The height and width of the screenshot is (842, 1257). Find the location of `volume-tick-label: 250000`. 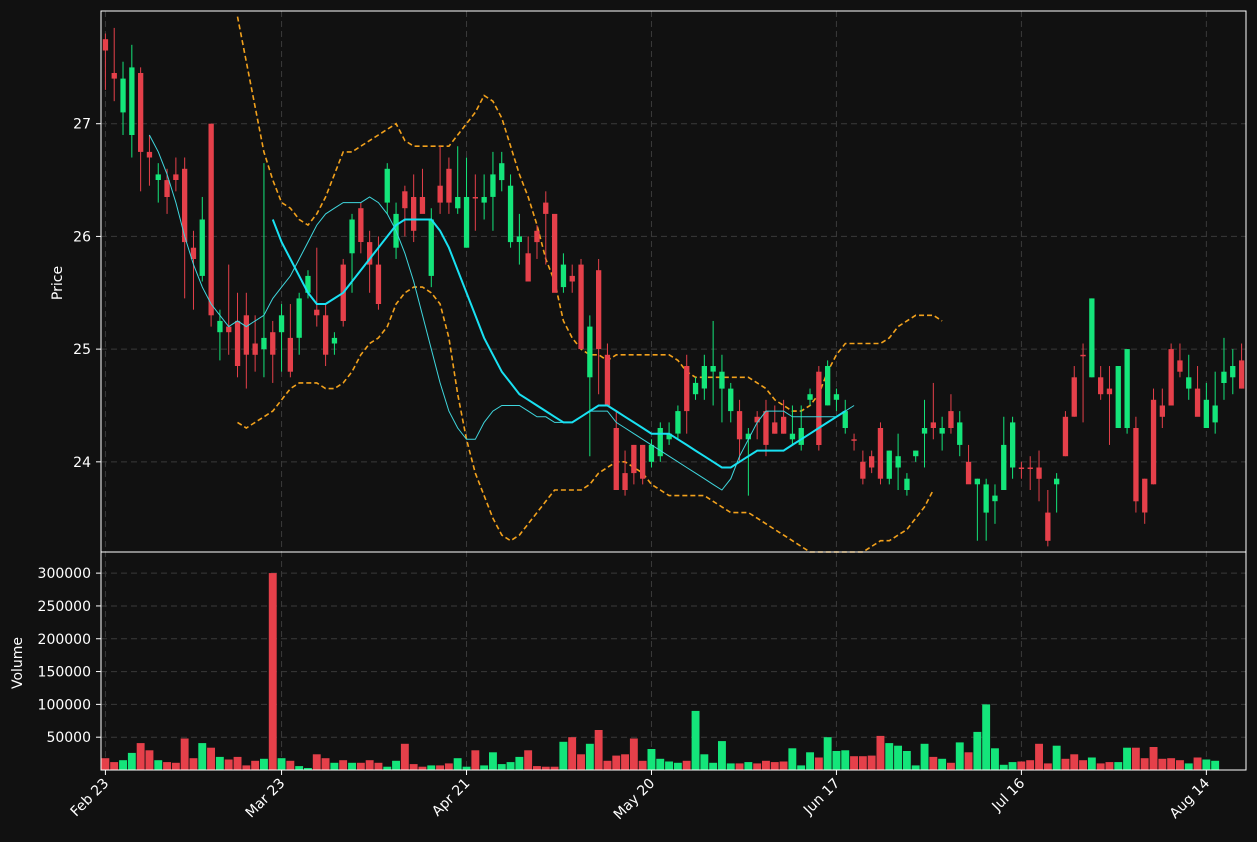

volume-tick-label: 250000 is located at coordinates (64, 607).